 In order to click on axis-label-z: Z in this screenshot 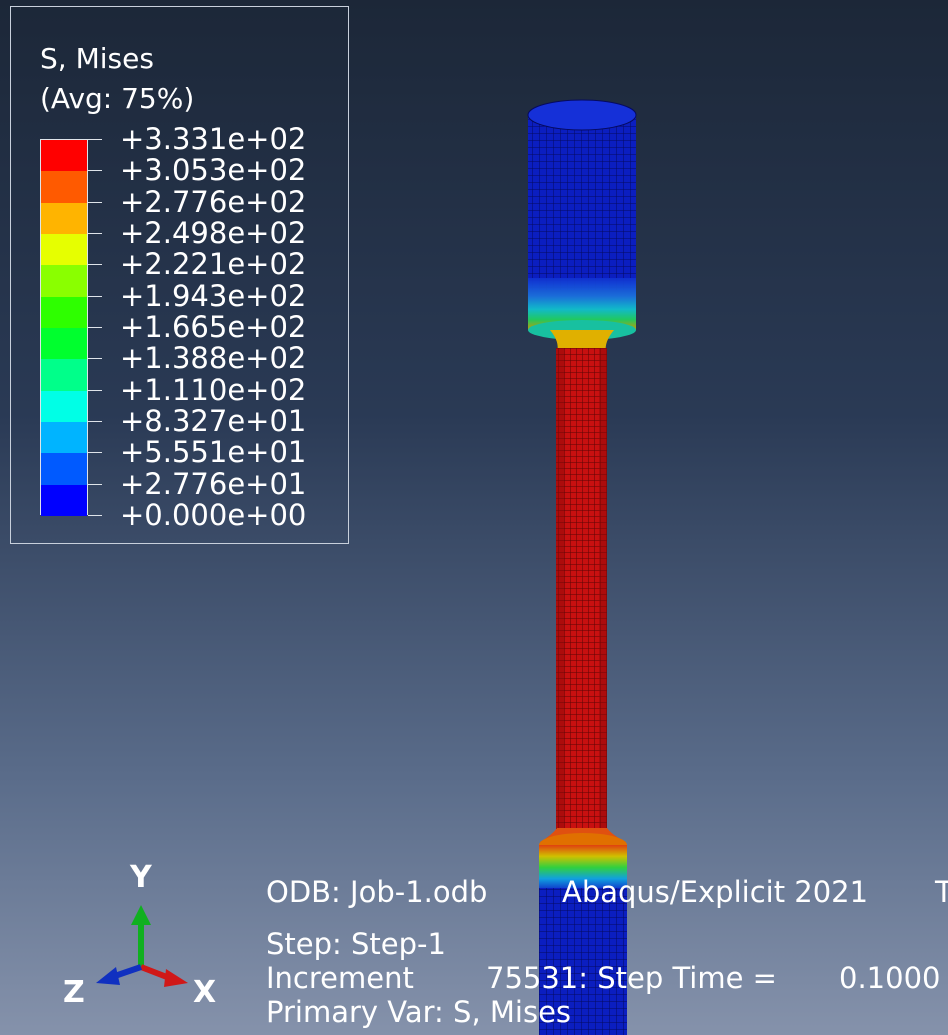, I will do `click(74, 992)`.